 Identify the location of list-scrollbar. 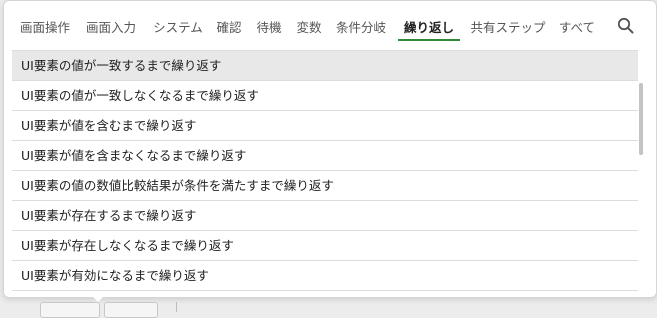
(641, 173).